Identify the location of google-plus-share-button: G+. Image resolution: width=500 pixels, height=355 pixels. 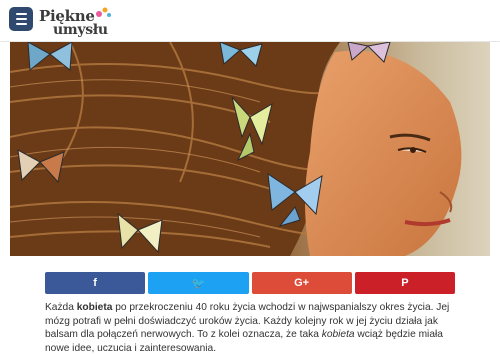
(301, 283).